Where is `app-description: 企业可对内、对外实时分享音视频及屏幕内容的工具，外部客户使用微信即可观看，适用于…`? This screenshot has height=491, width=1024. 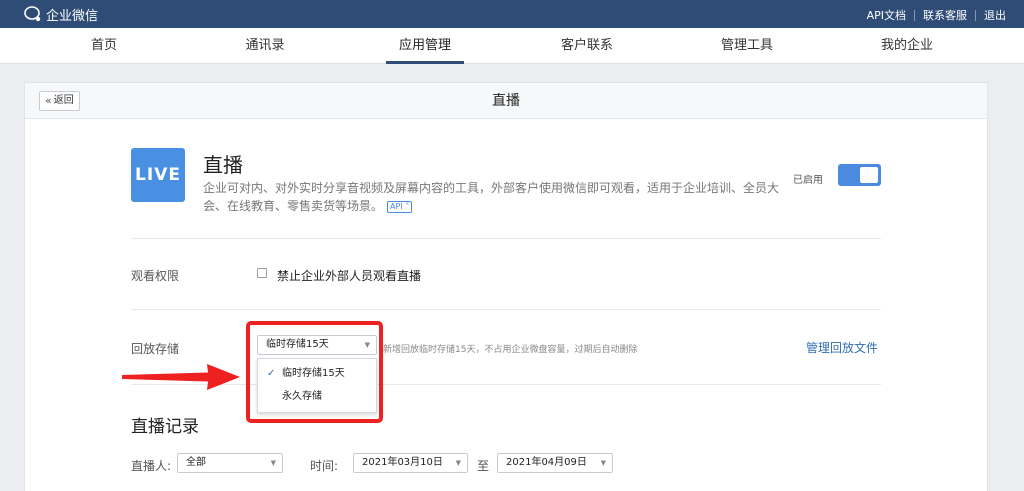
app-description: 企业可对内、对外实时分享音视频及屏幕内容的工具，外部客户使用微信即可观看，适用于… is located at coordinates (498, 197).